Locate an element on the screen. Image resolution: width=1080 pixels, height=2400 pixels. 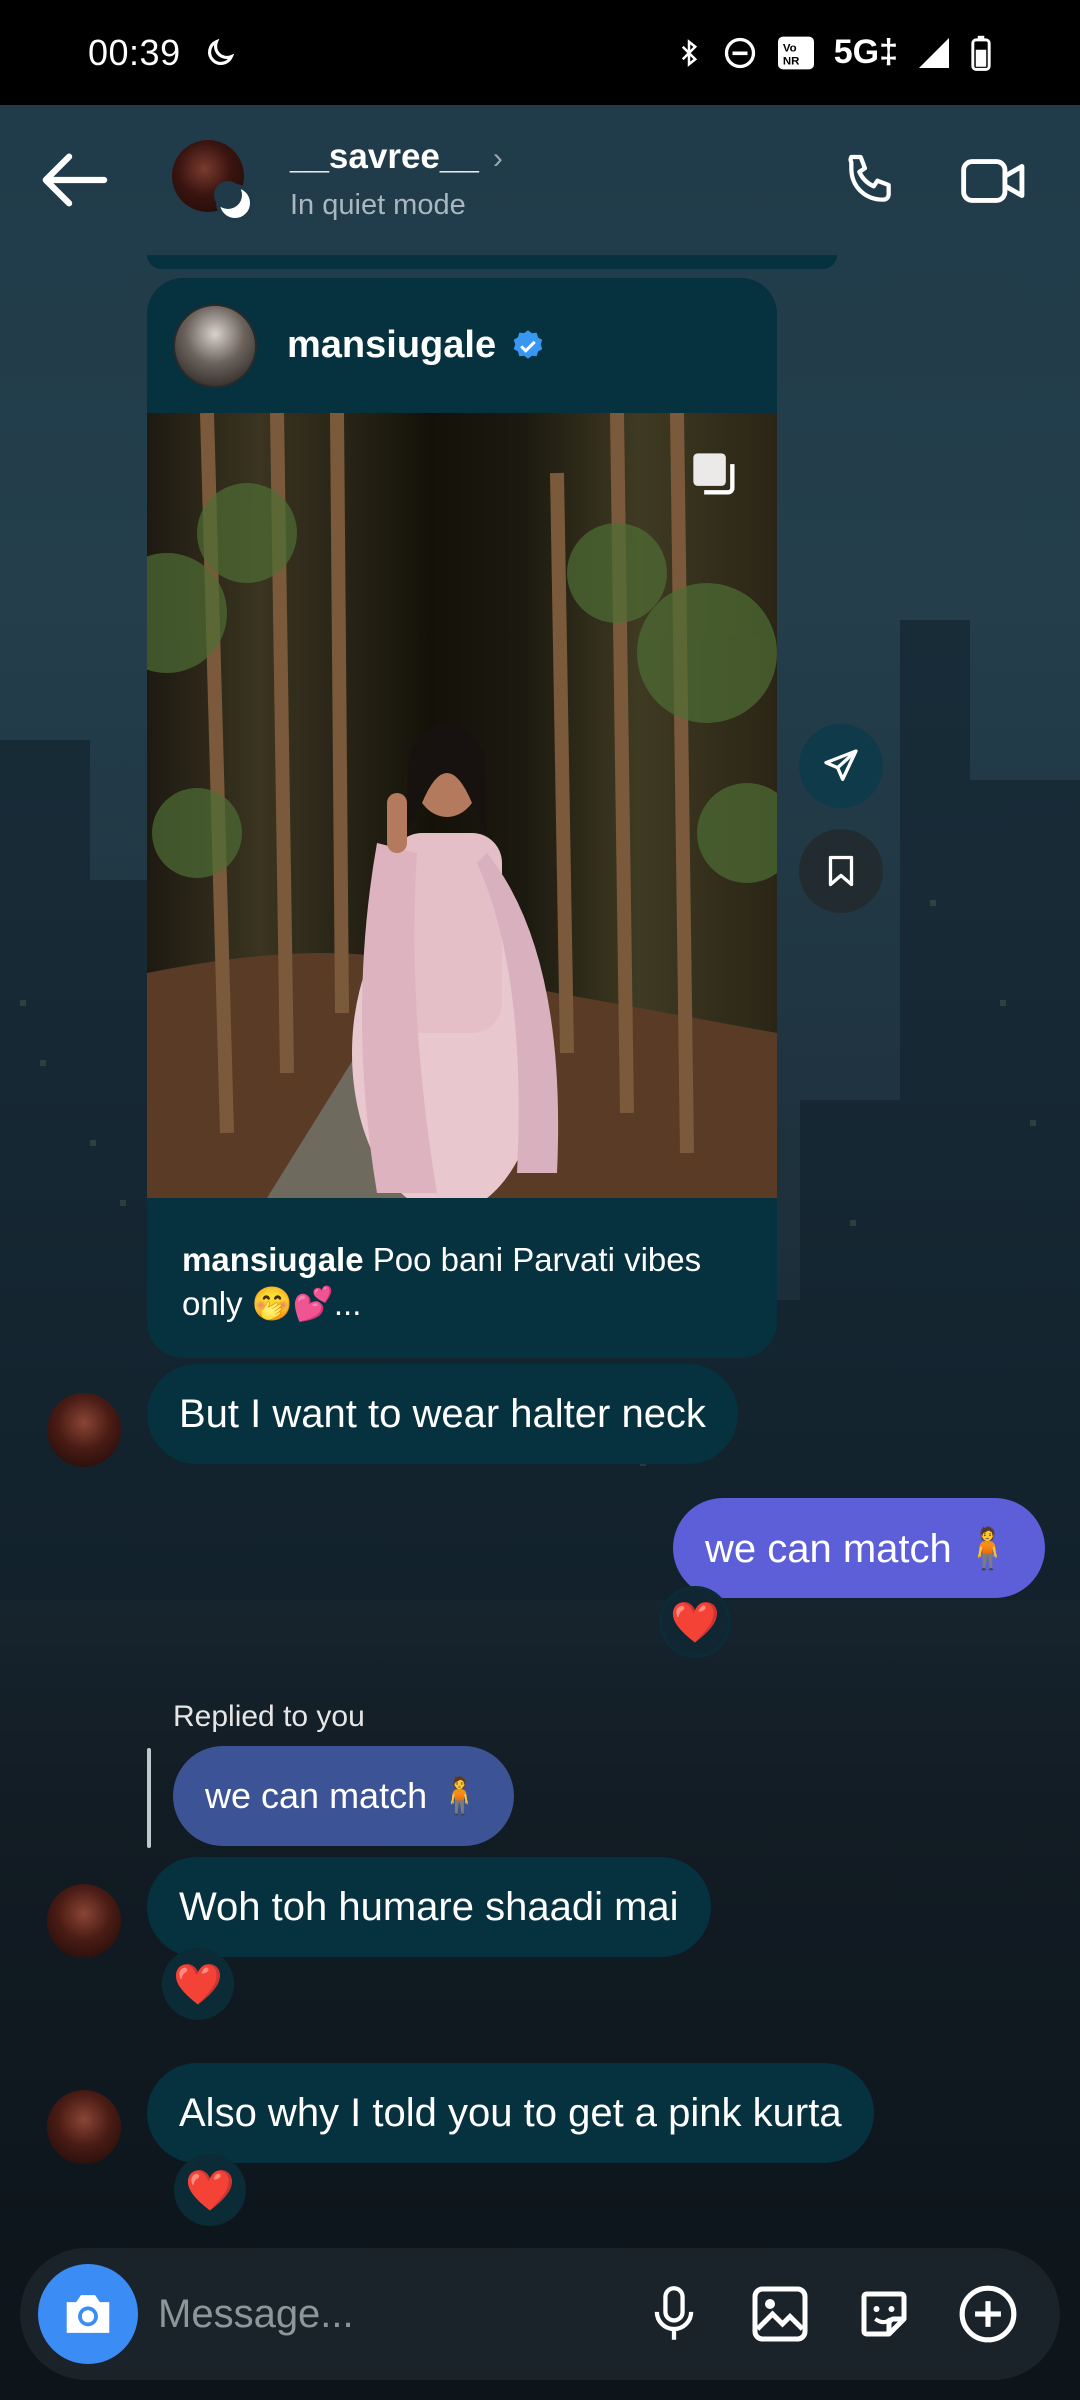
bluetooth-icon is located at coordinates (689, 52).